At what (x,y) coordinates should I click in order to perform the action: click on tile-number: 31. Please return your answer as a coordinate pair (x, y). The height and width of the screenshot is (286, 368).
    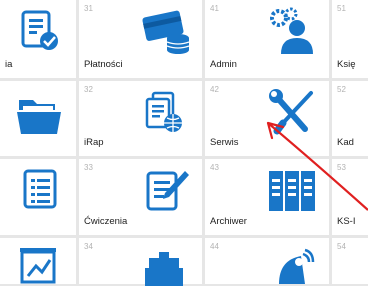
    Looking at the image, I should click on (88, 8).